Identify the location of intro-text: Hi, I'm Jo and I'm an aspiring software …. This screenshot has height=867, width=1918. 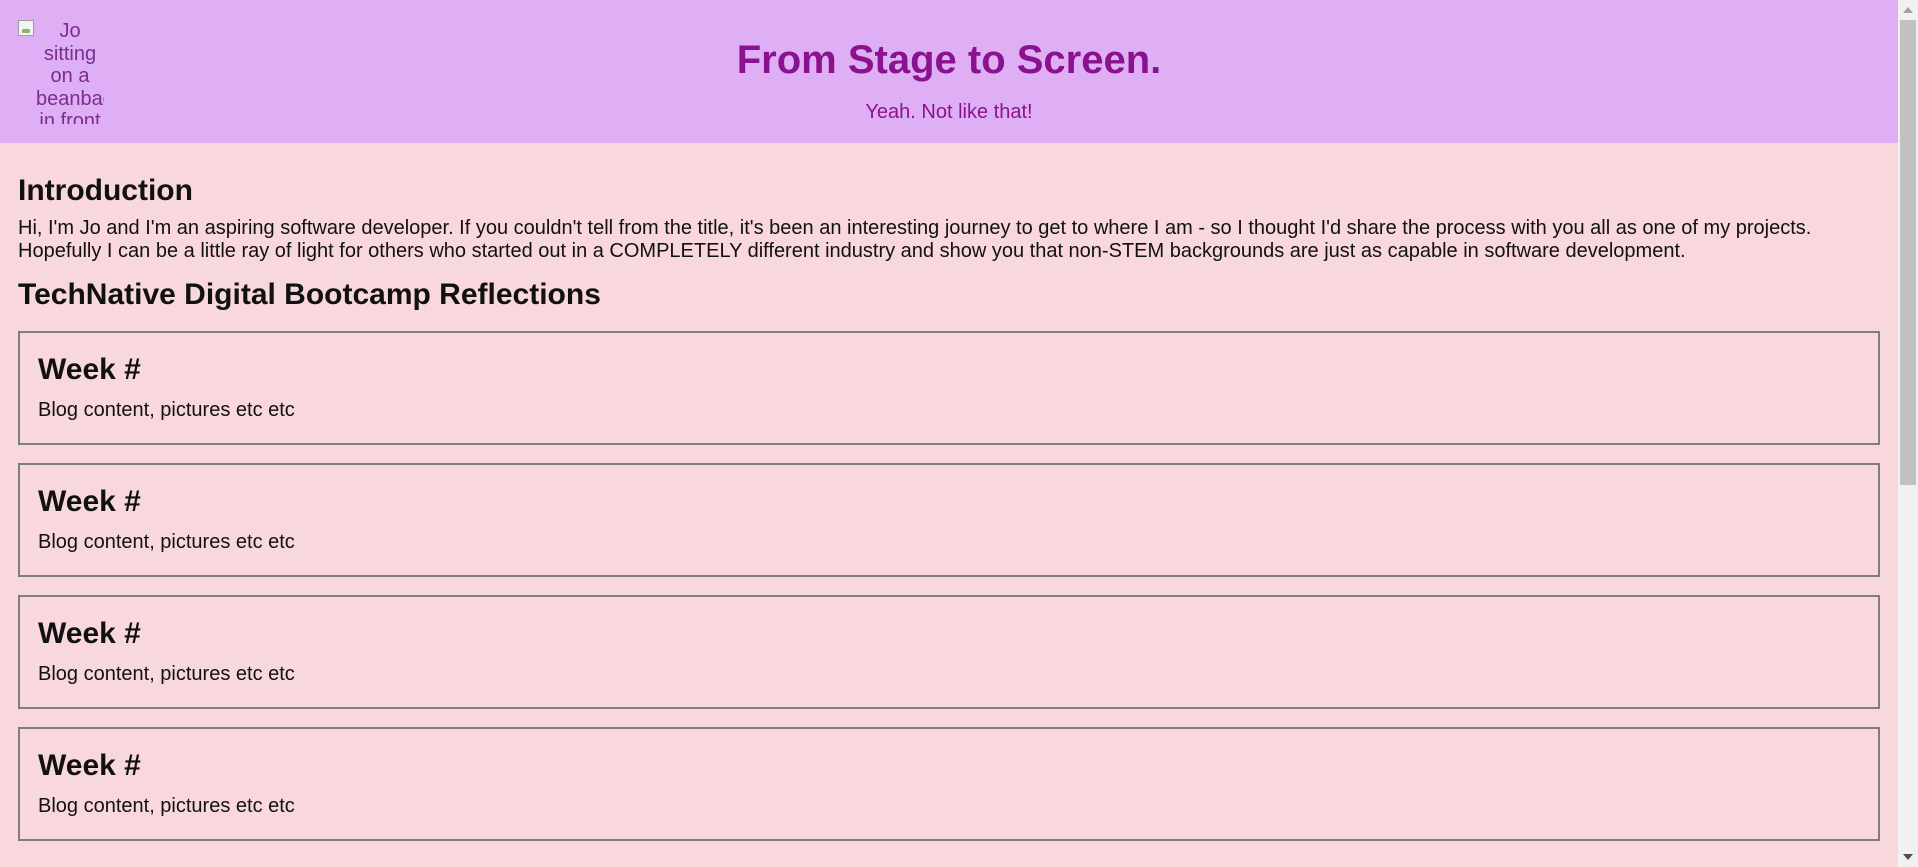
(915, 239).